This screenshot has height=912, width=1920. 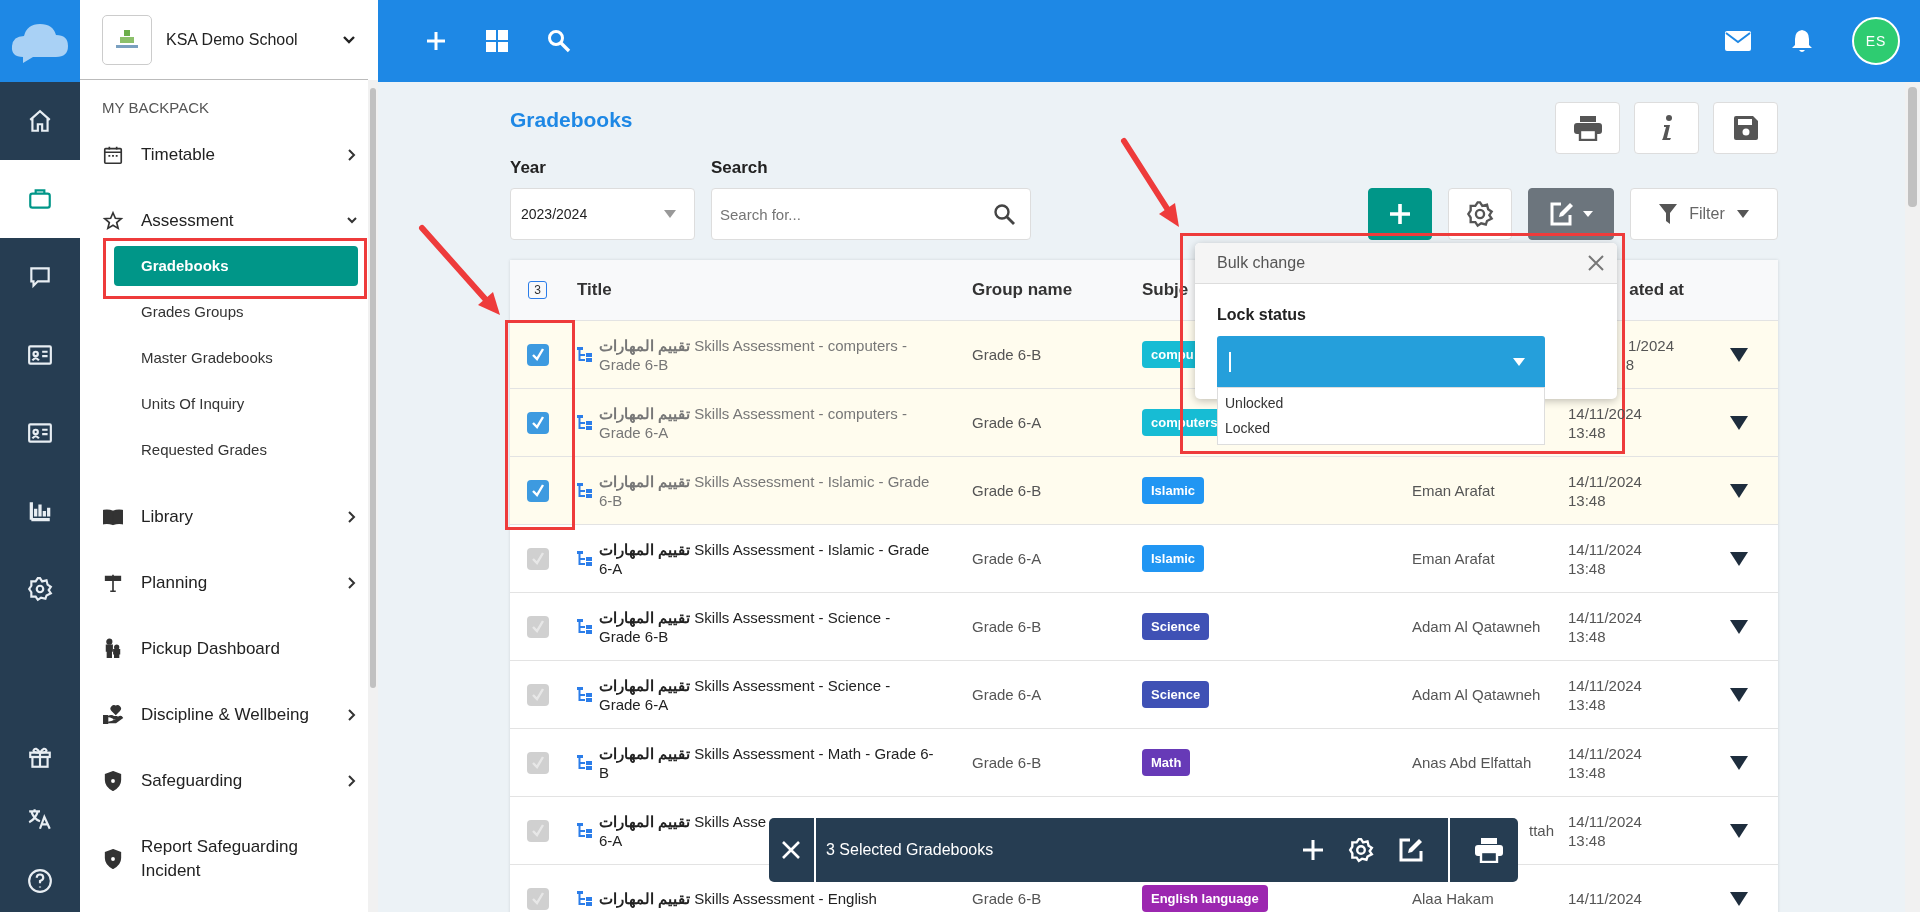 I want to click on search-icon, so click(x=1004, y=214).